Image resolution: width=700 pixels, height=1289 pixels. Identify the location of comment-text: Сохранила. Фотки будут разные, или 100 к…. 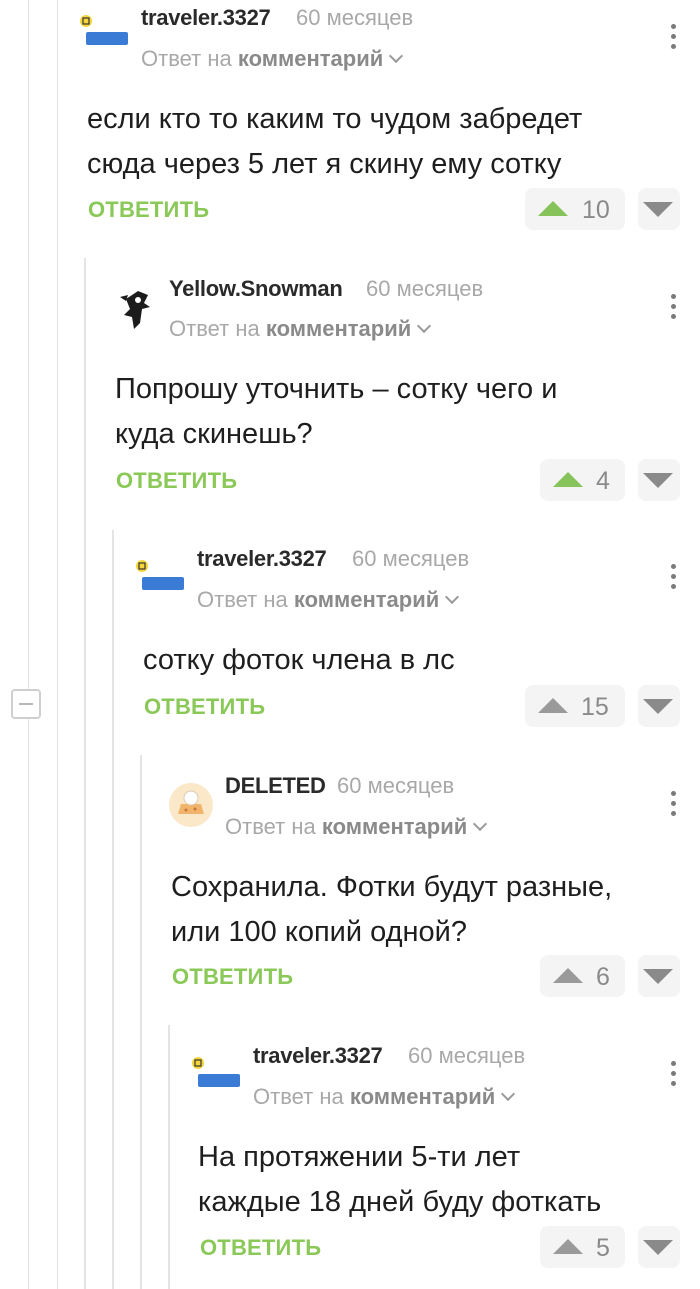
(391, 910).